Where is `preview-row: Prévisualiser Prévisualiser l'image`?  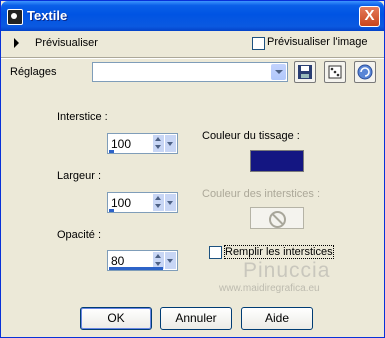 preview-row: Prévisualiser Prévisualiser l'image is located at coordinates (192, 43).